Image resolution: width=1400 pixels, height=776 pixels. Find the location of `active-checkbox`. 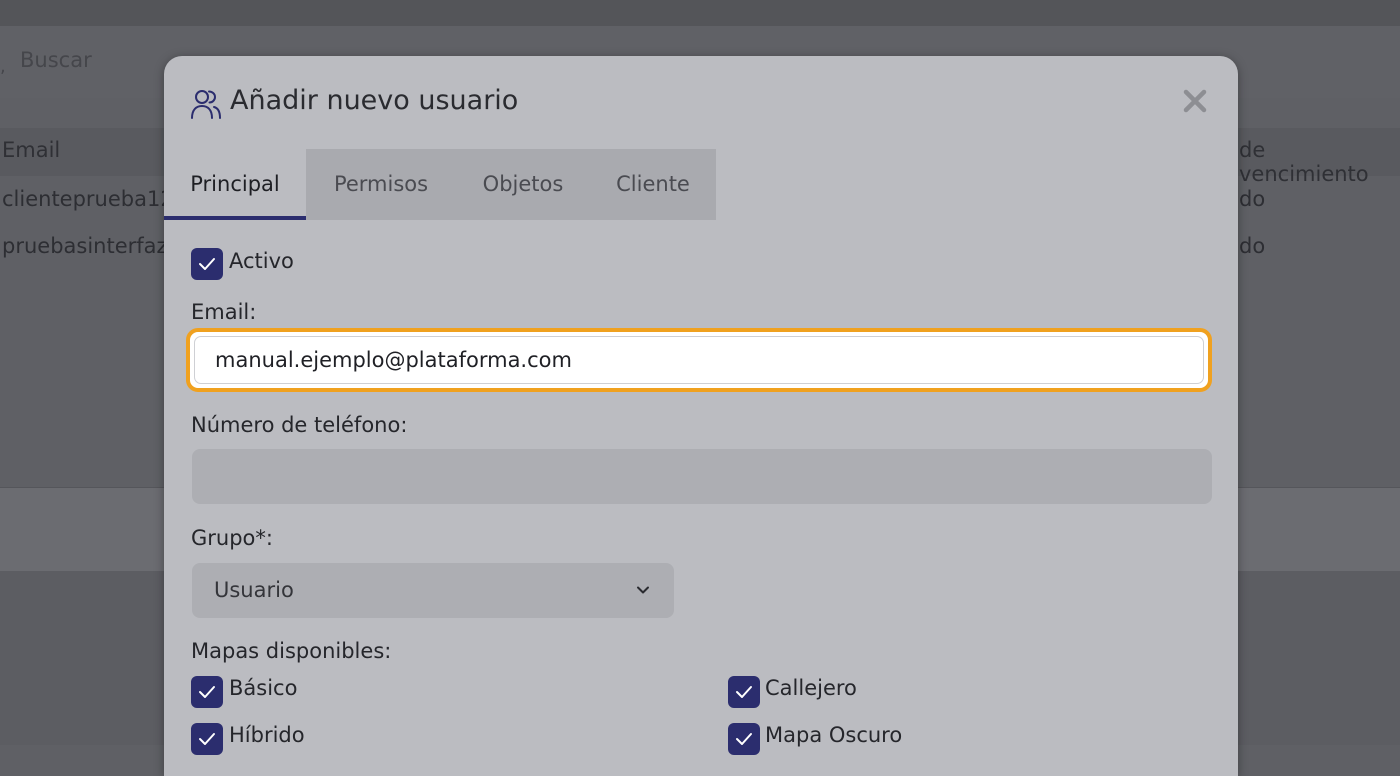

active-checkbox is located at coordinates (207, 264).